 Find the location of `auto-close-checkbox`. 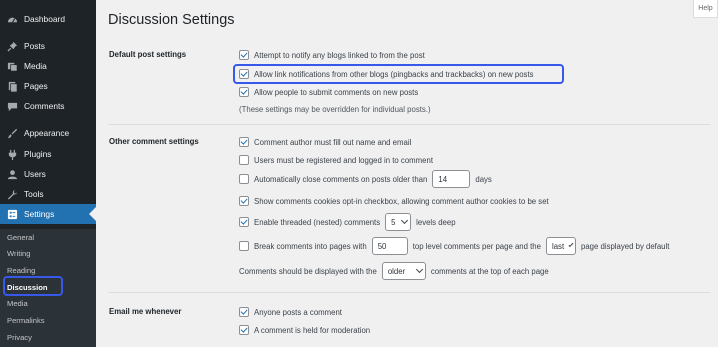

auto-close-checkbox is located at coordinates (244, 179).